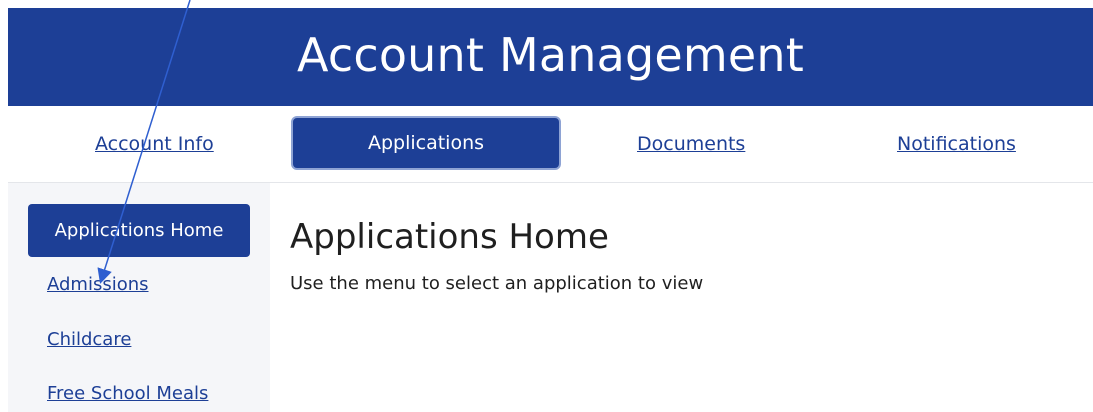 This screenshot has height=412, width=1093. What do you see at coordinates (956, 144) in the screenshot?
I see `tab-notifications: Notifications` at bounding box center [956, 144].